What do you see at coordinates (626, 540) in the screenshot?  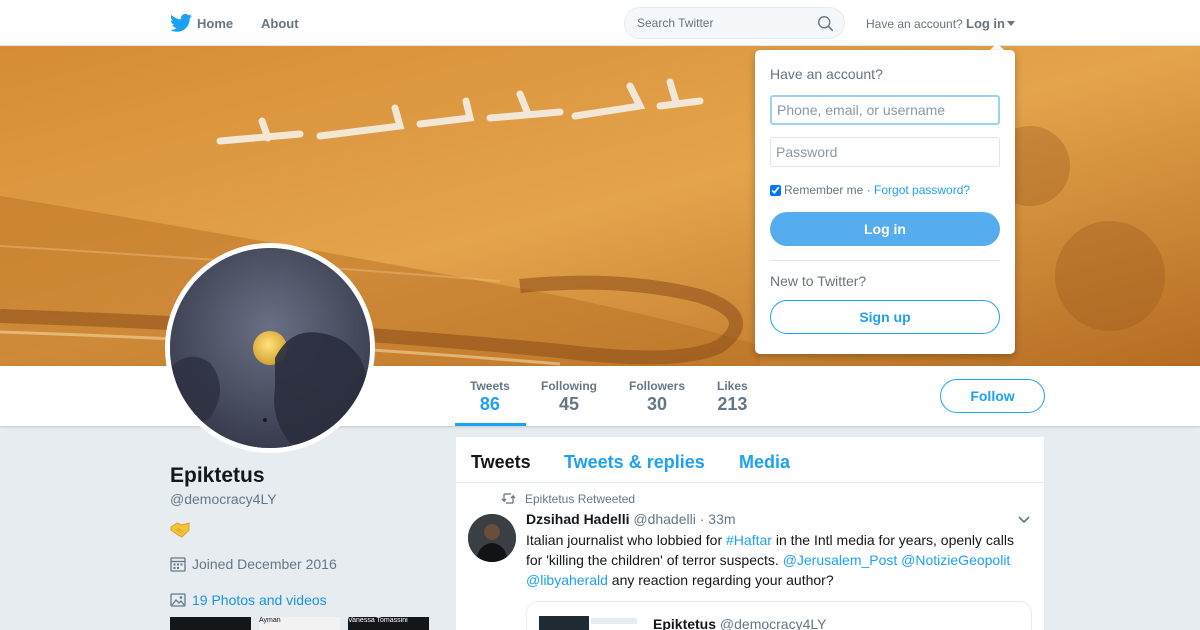 I see `tweet-text-part: Italian journalist who lobbied for` at bounding box center [626, 540].